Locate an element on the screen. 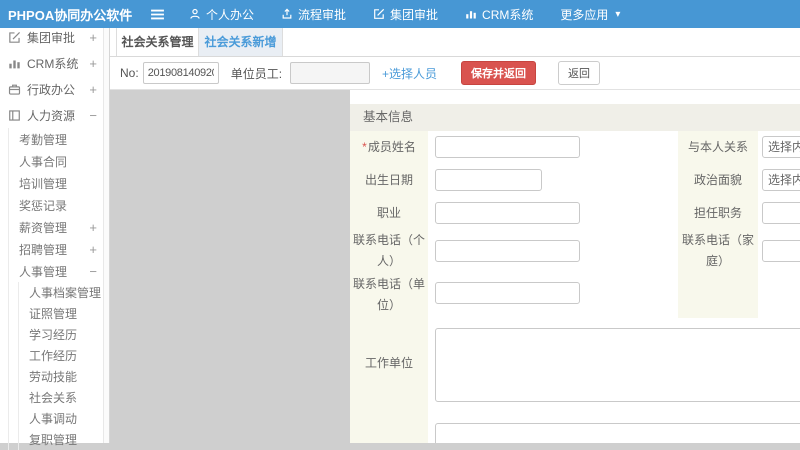 This screenshot has width=800, height=450. occupation-label: 职业 is located at coordinates (388, 213).